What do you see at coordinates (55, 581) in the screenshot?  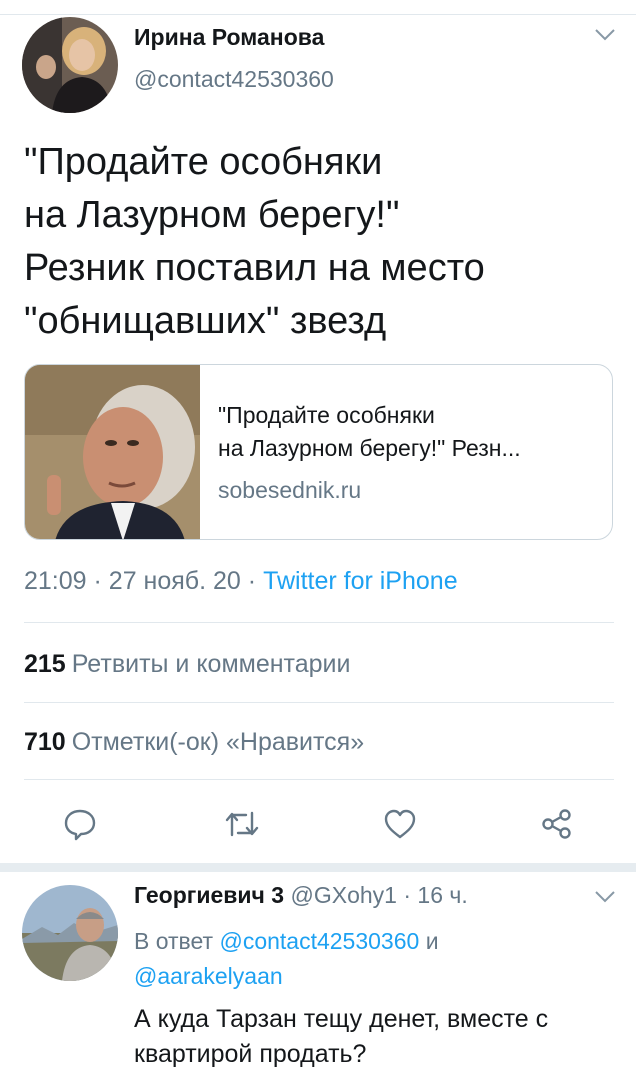 I see `tweet-time: 21:09` at bounding box center [55, 581].